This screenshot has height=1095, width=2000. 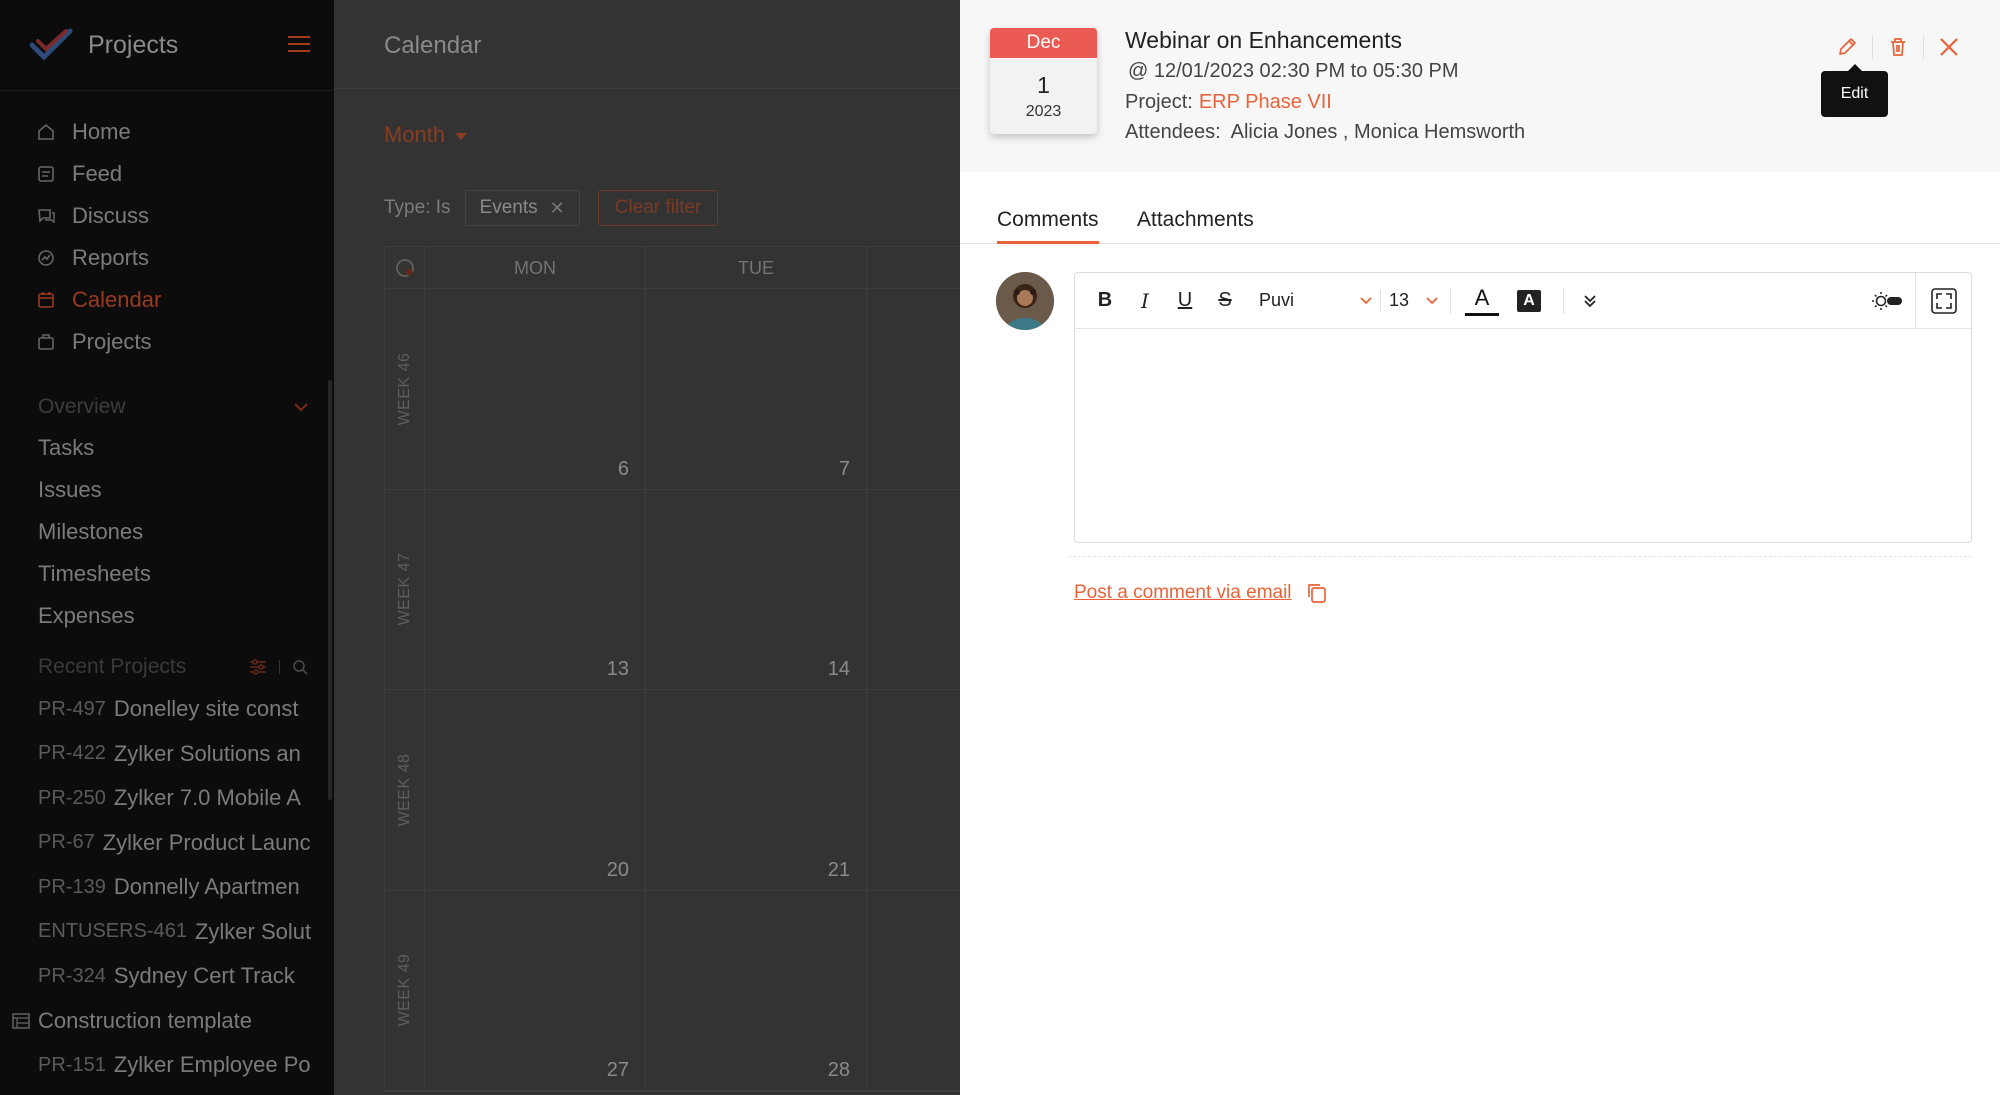 I want to click on user-avatar, so click(x=1025, y=301).